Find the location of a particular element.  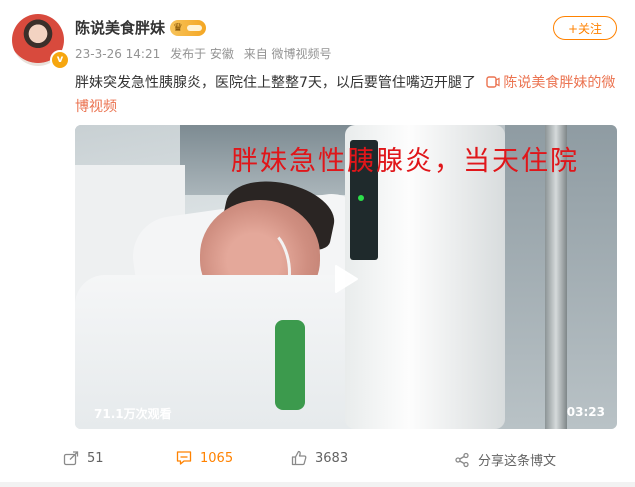

verified-badge-icon: v is located at coordinates (60, 60).